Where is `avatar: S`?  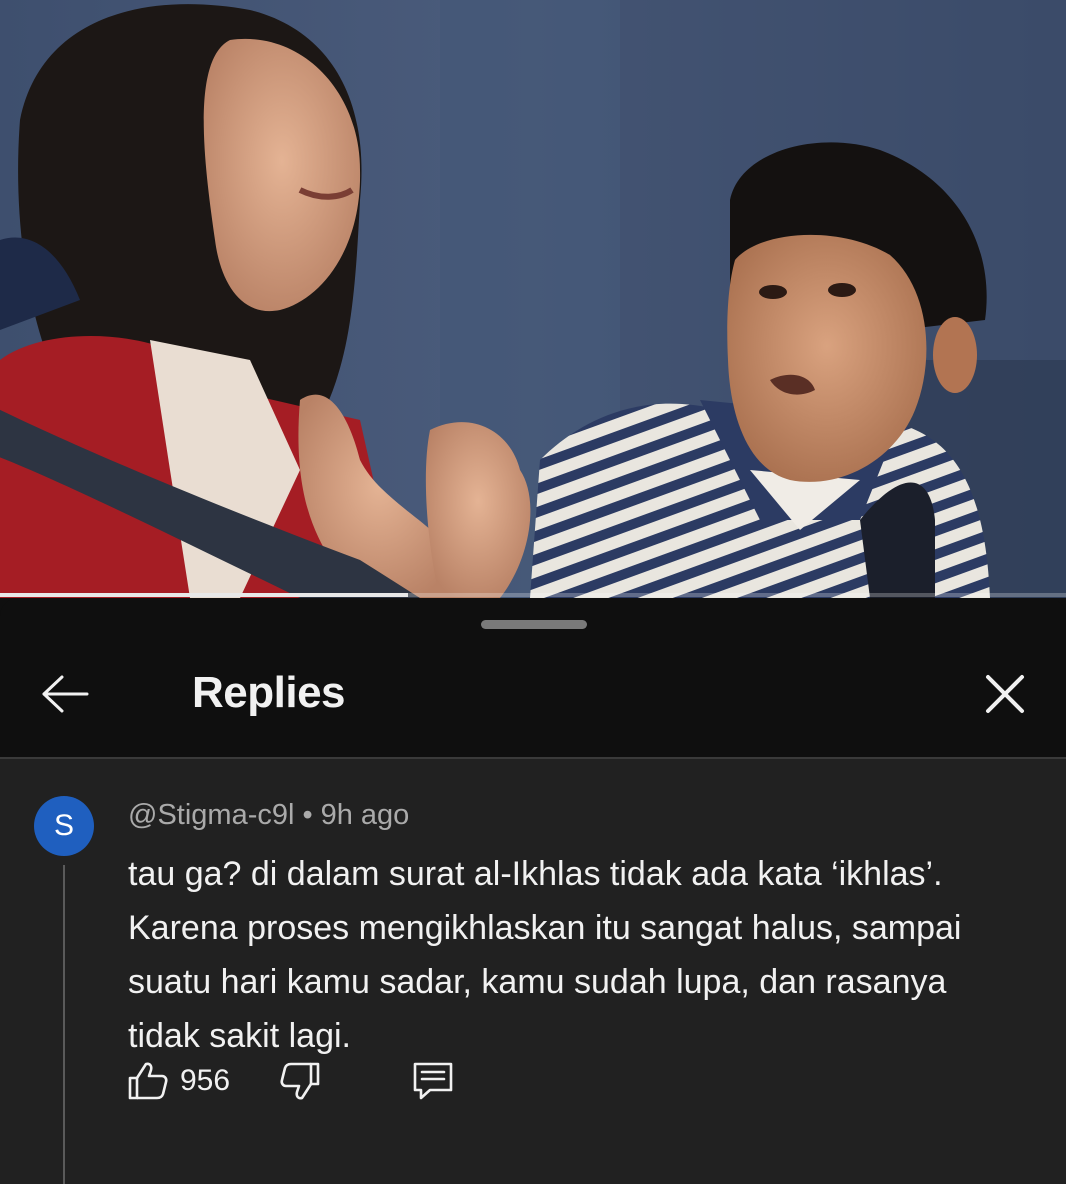
avatar: S is located at coordinates (64, 826).